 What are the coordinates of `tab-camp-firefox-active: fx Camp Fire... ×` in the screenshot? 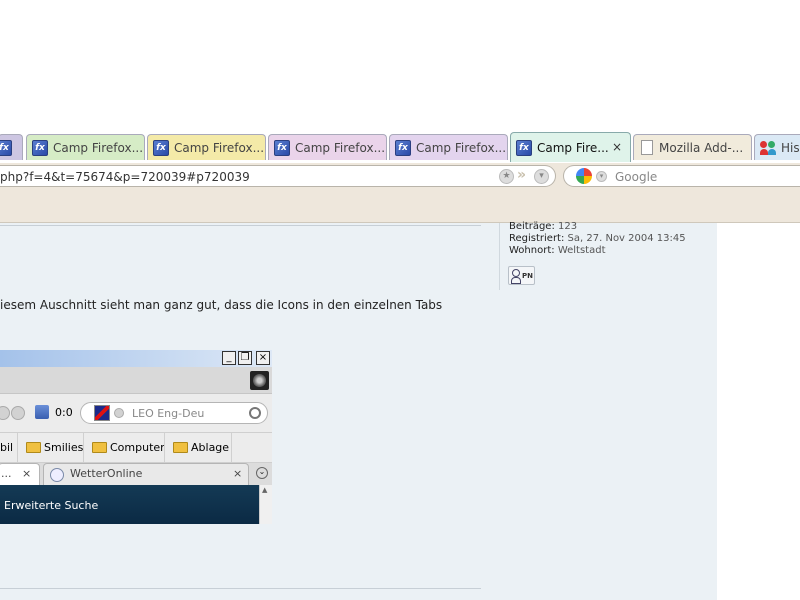 It's located at (570, 147).